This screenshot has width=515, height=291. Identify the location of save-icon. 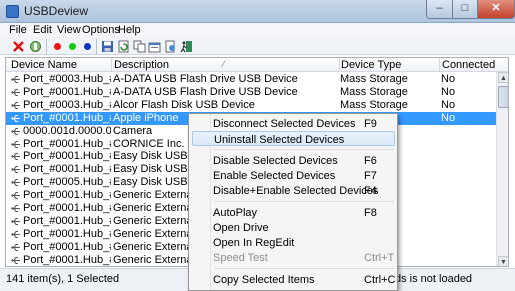
(107, 46).